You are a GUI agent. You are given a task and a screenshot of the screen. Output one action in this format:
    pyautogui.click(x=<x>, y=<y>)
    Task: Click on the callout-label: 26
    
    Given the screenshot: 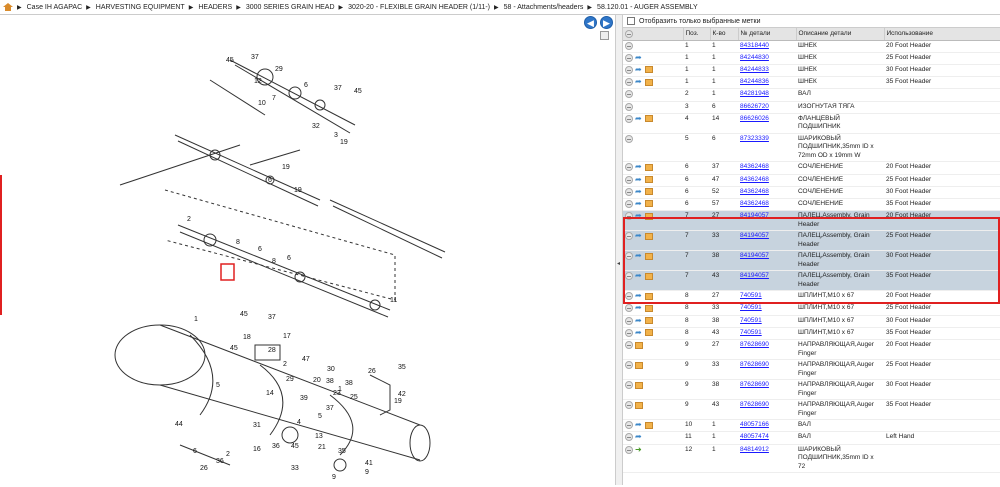 What is the action you would take?
    pyautogui.click(x=372, y=371)
    